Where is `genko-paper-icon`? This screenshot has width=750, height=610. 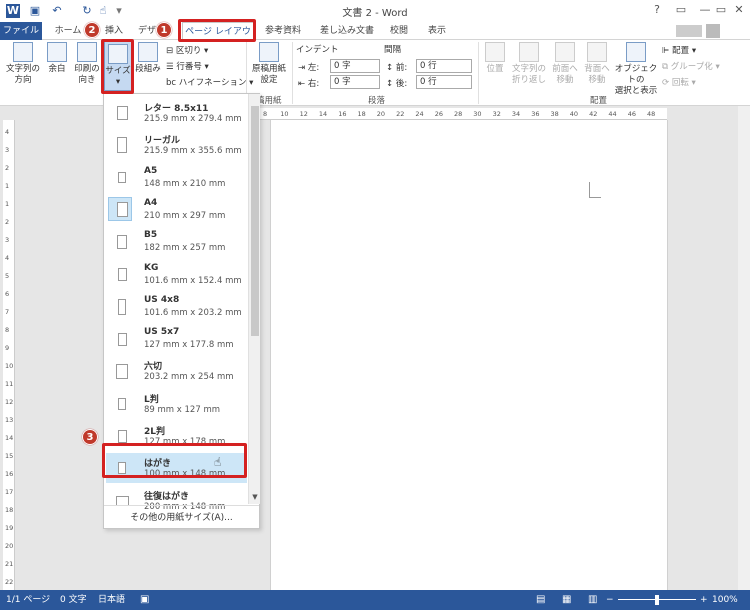
genko-paper-icon is located at coordinates (269, 52).